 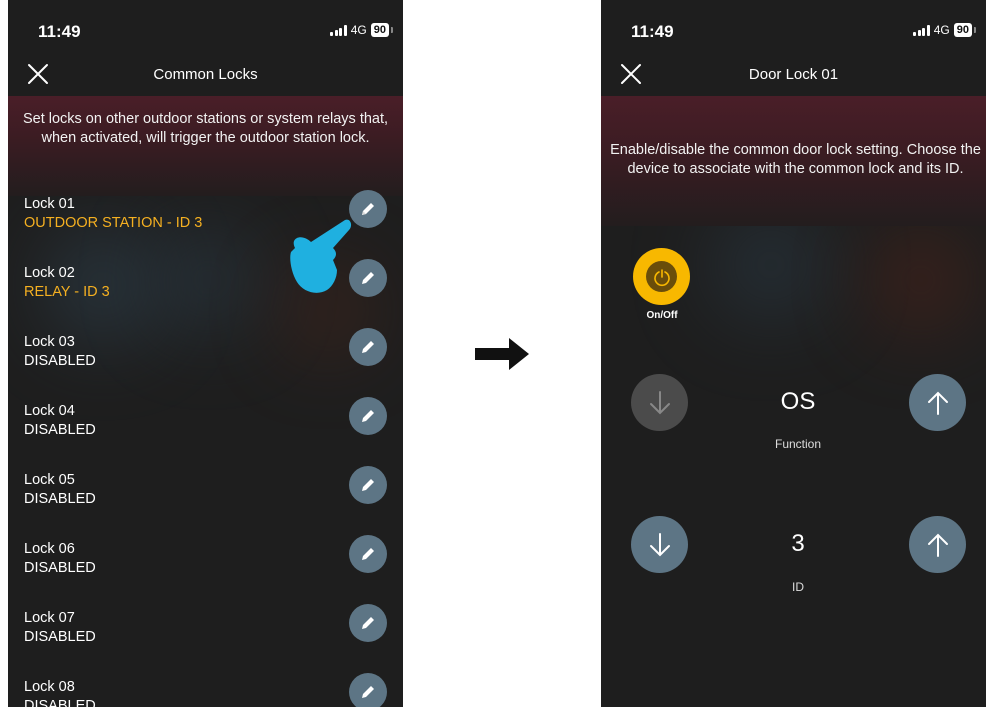 What do you see at coordinates (798, 587) in the screenshot?
I see `id-label: ID` at bounding box center [798, 587].